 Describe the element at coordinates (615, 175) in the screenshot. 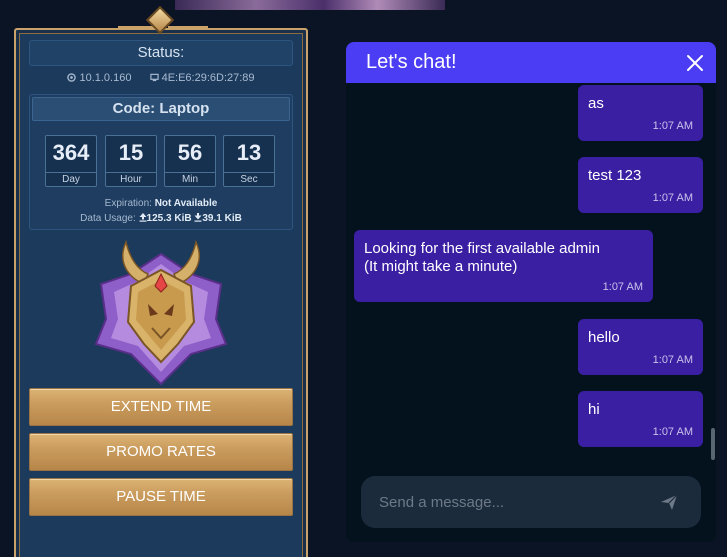

I see `message-text: test 123` at that location.